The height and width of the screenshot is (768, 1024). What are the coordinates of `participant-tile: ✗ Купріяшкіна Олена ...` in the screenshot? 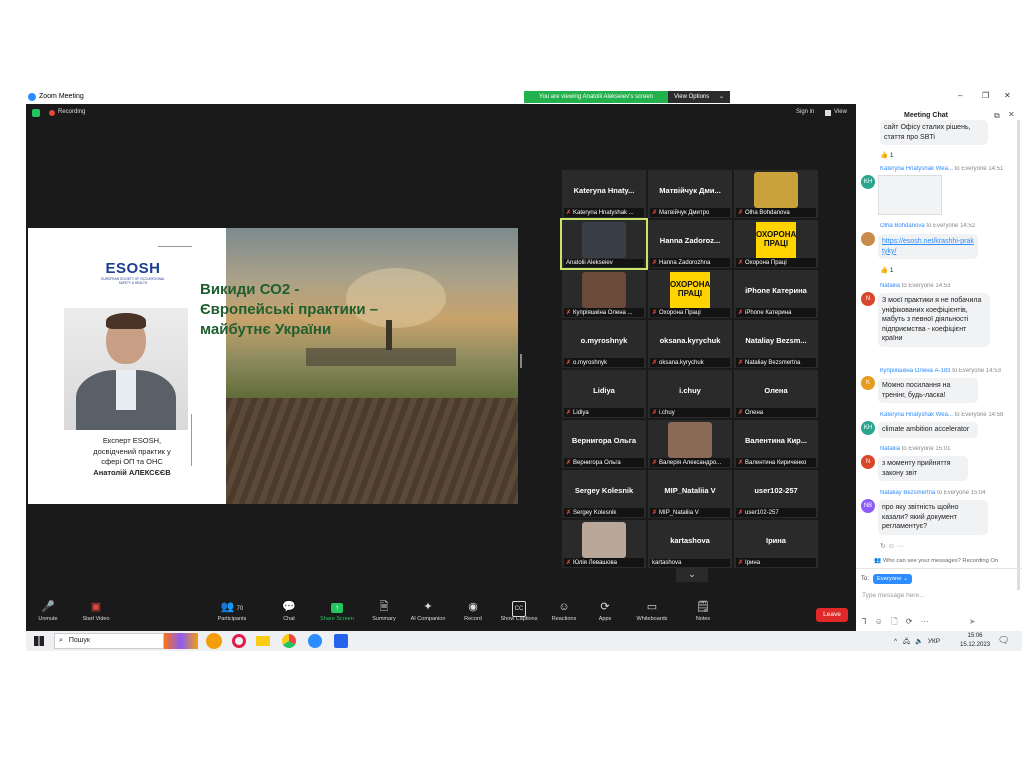 It's located at (604, 294).